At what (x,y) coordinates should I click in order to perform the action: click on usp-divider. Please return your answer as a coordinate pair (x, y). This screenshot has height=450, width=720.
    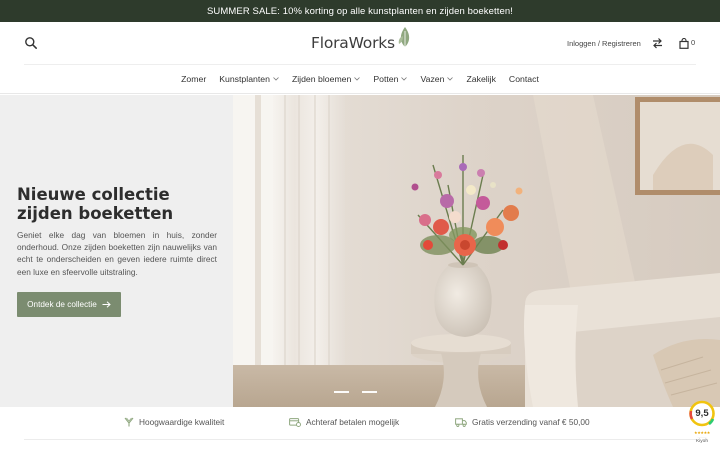
    Looking at the image, I should click on (360, 439).